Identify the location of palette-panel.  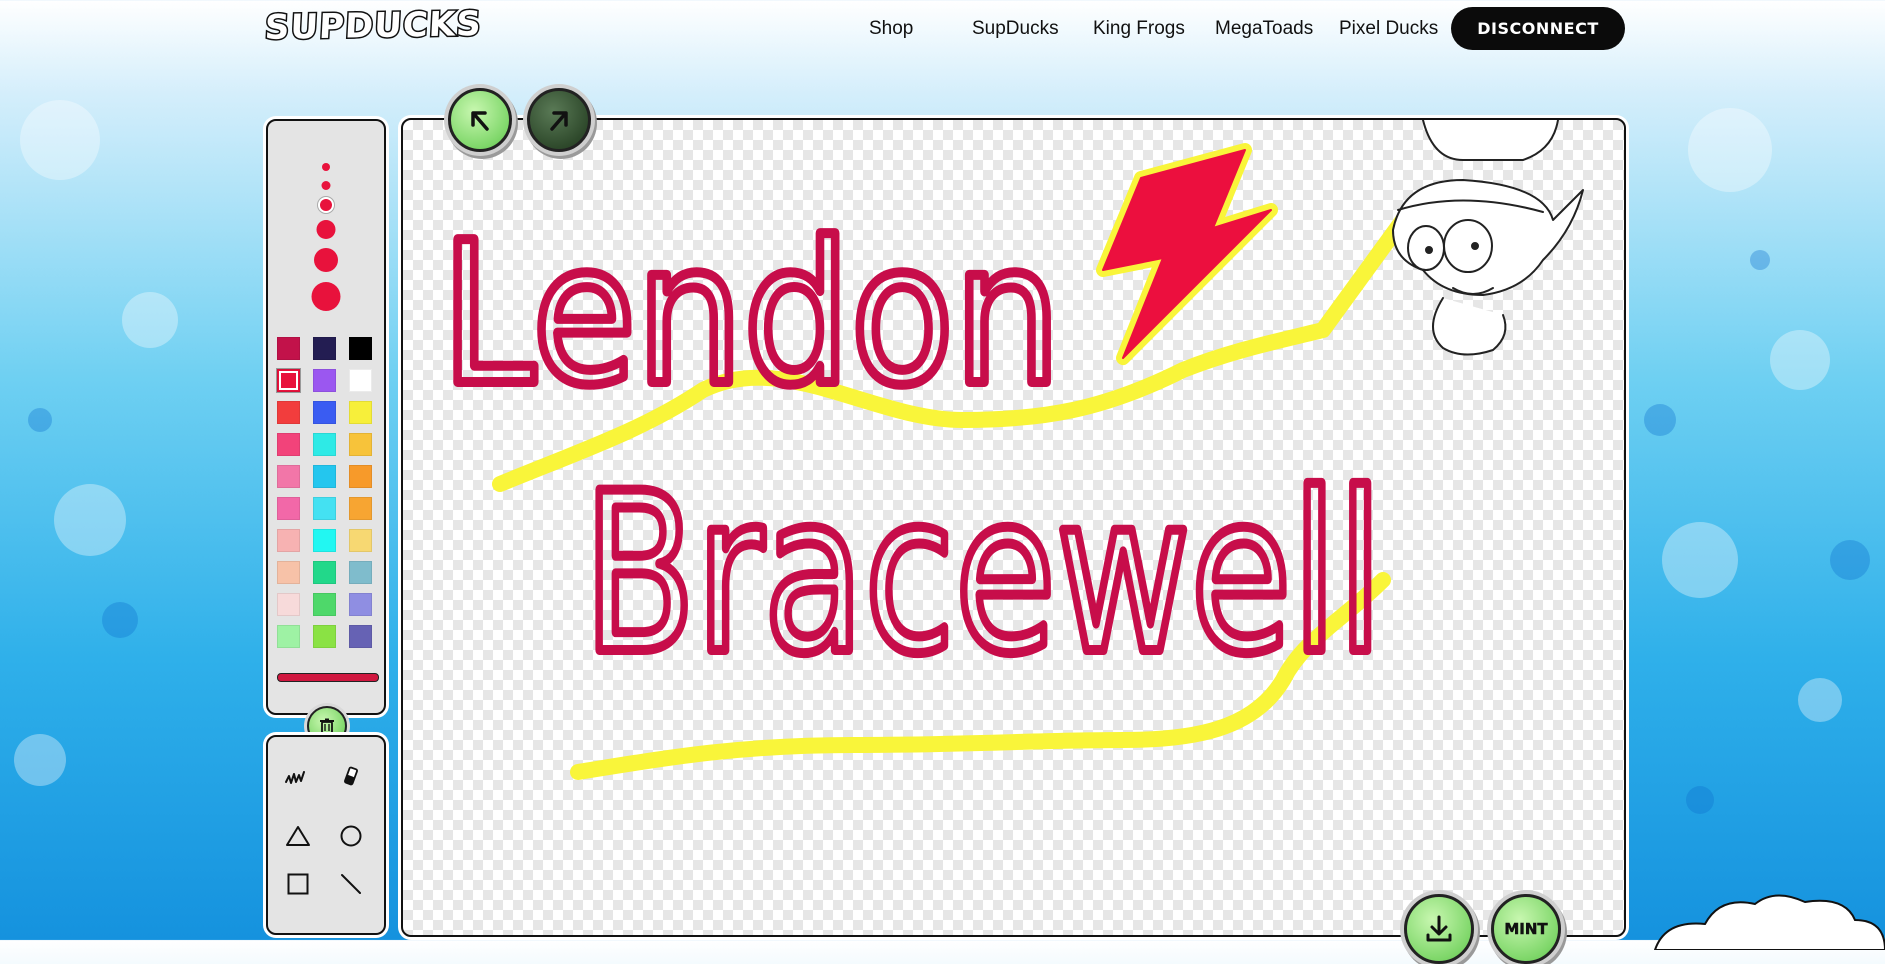
(326, 417).